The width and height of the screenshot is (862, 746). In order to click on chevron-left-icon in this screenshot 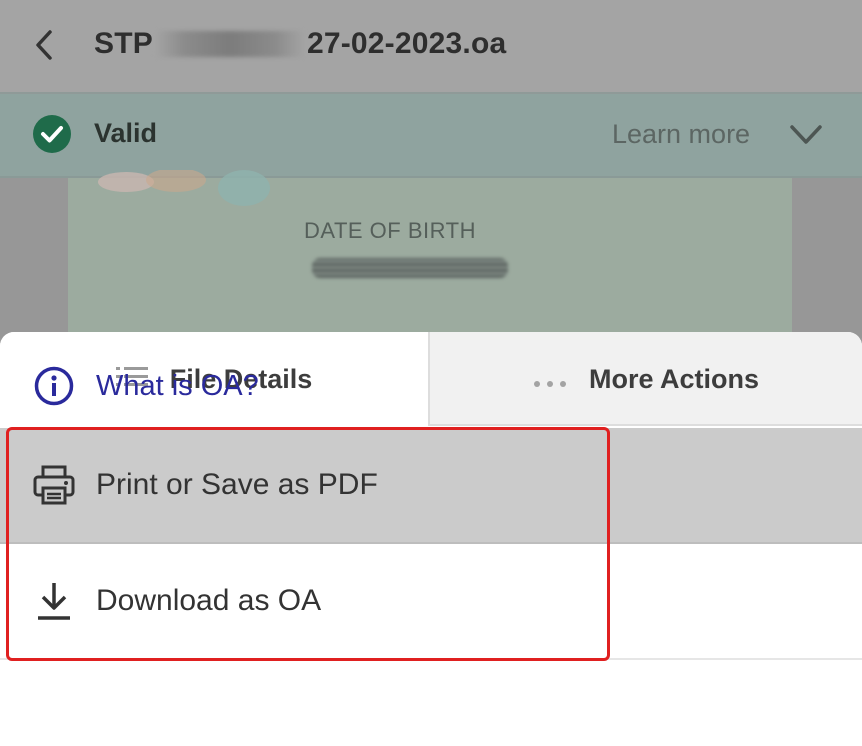, I will do `click(44, 45)`.